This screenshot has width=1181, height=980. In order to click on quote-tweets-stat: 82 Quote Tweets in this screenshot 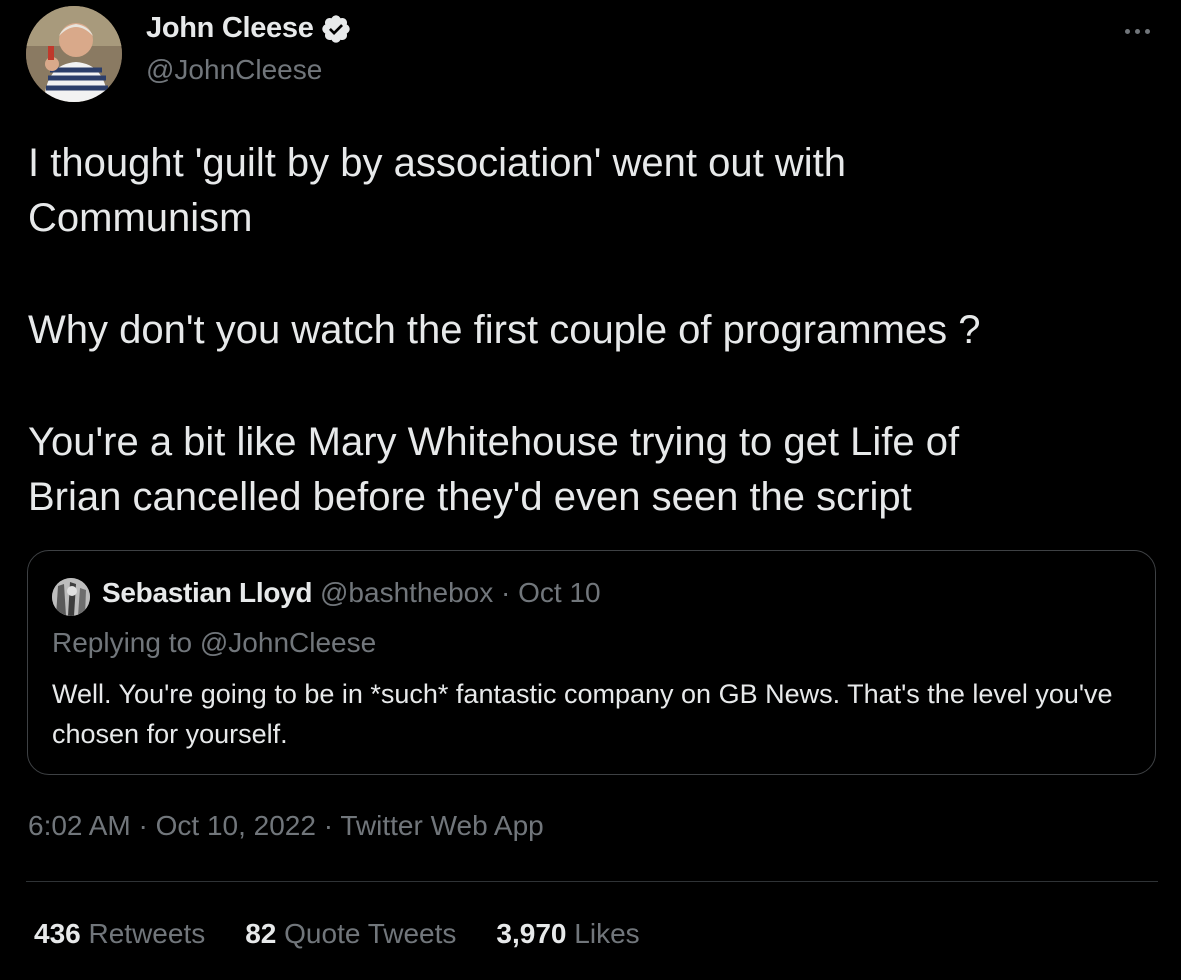, I will do `click(350, 934)`.